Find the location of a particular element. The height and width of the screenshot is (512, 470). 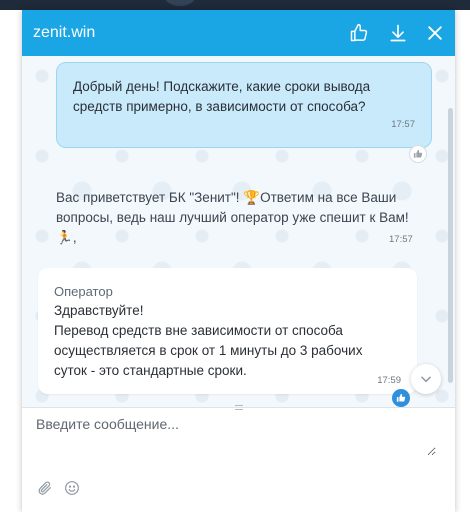

background-page-strip is located at coordinates (235, 5).